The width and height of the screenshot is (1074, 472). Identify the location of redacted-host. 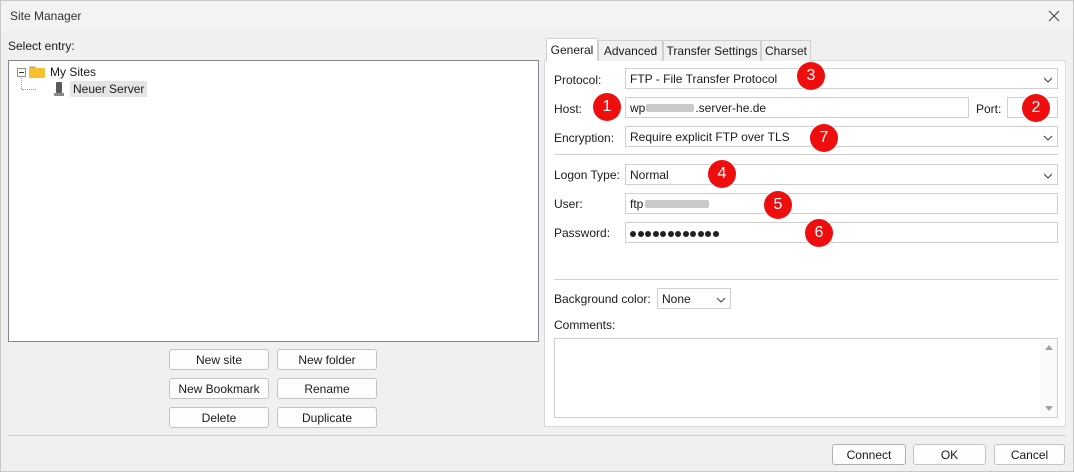
(670, 107).